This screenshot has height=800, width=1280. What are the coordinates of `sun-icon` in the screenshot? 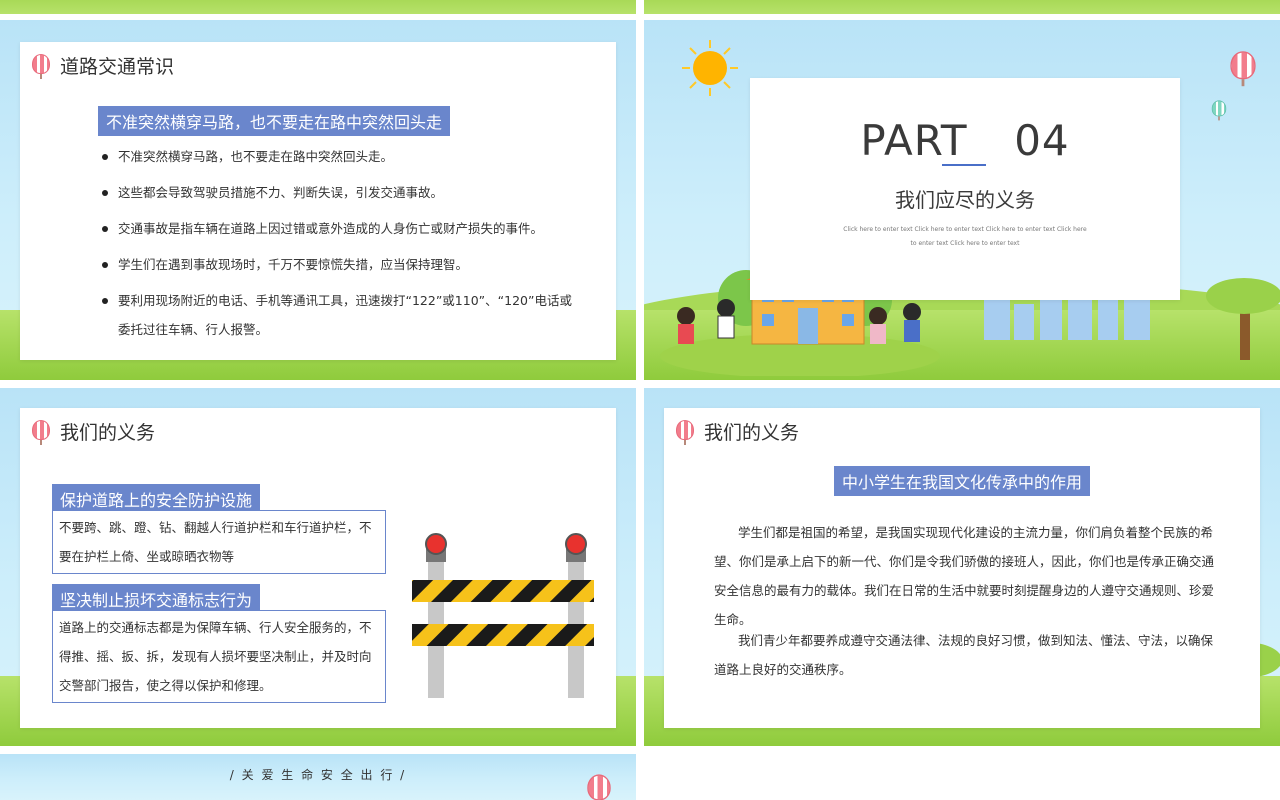 It's located at (710, 68).